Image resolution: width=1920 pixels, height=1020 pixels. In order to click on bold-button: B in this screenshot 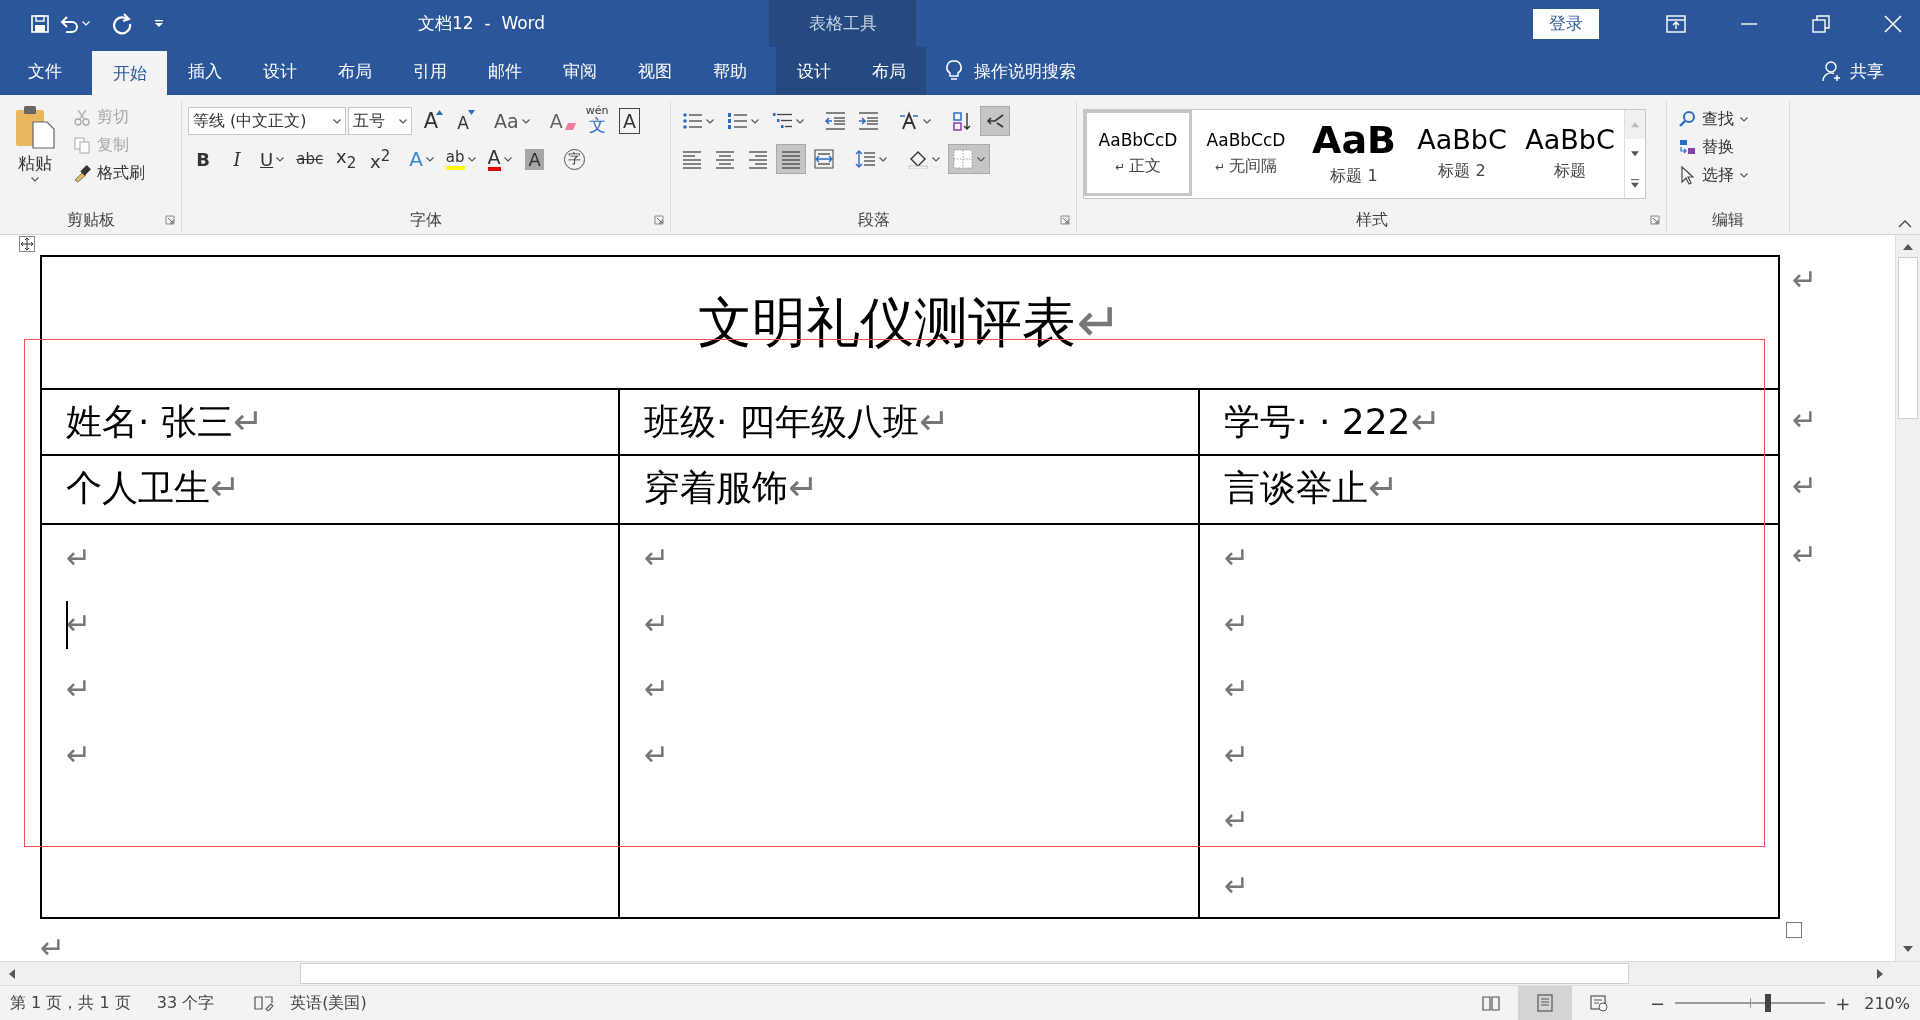, I will do `click(203, 159)`.